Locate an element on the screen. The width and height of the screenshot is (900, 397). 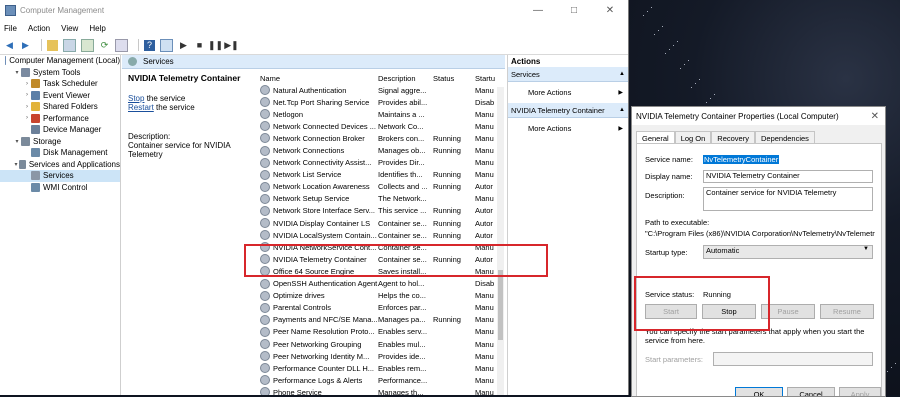
start-params-field is located at coordinates (793, 359).